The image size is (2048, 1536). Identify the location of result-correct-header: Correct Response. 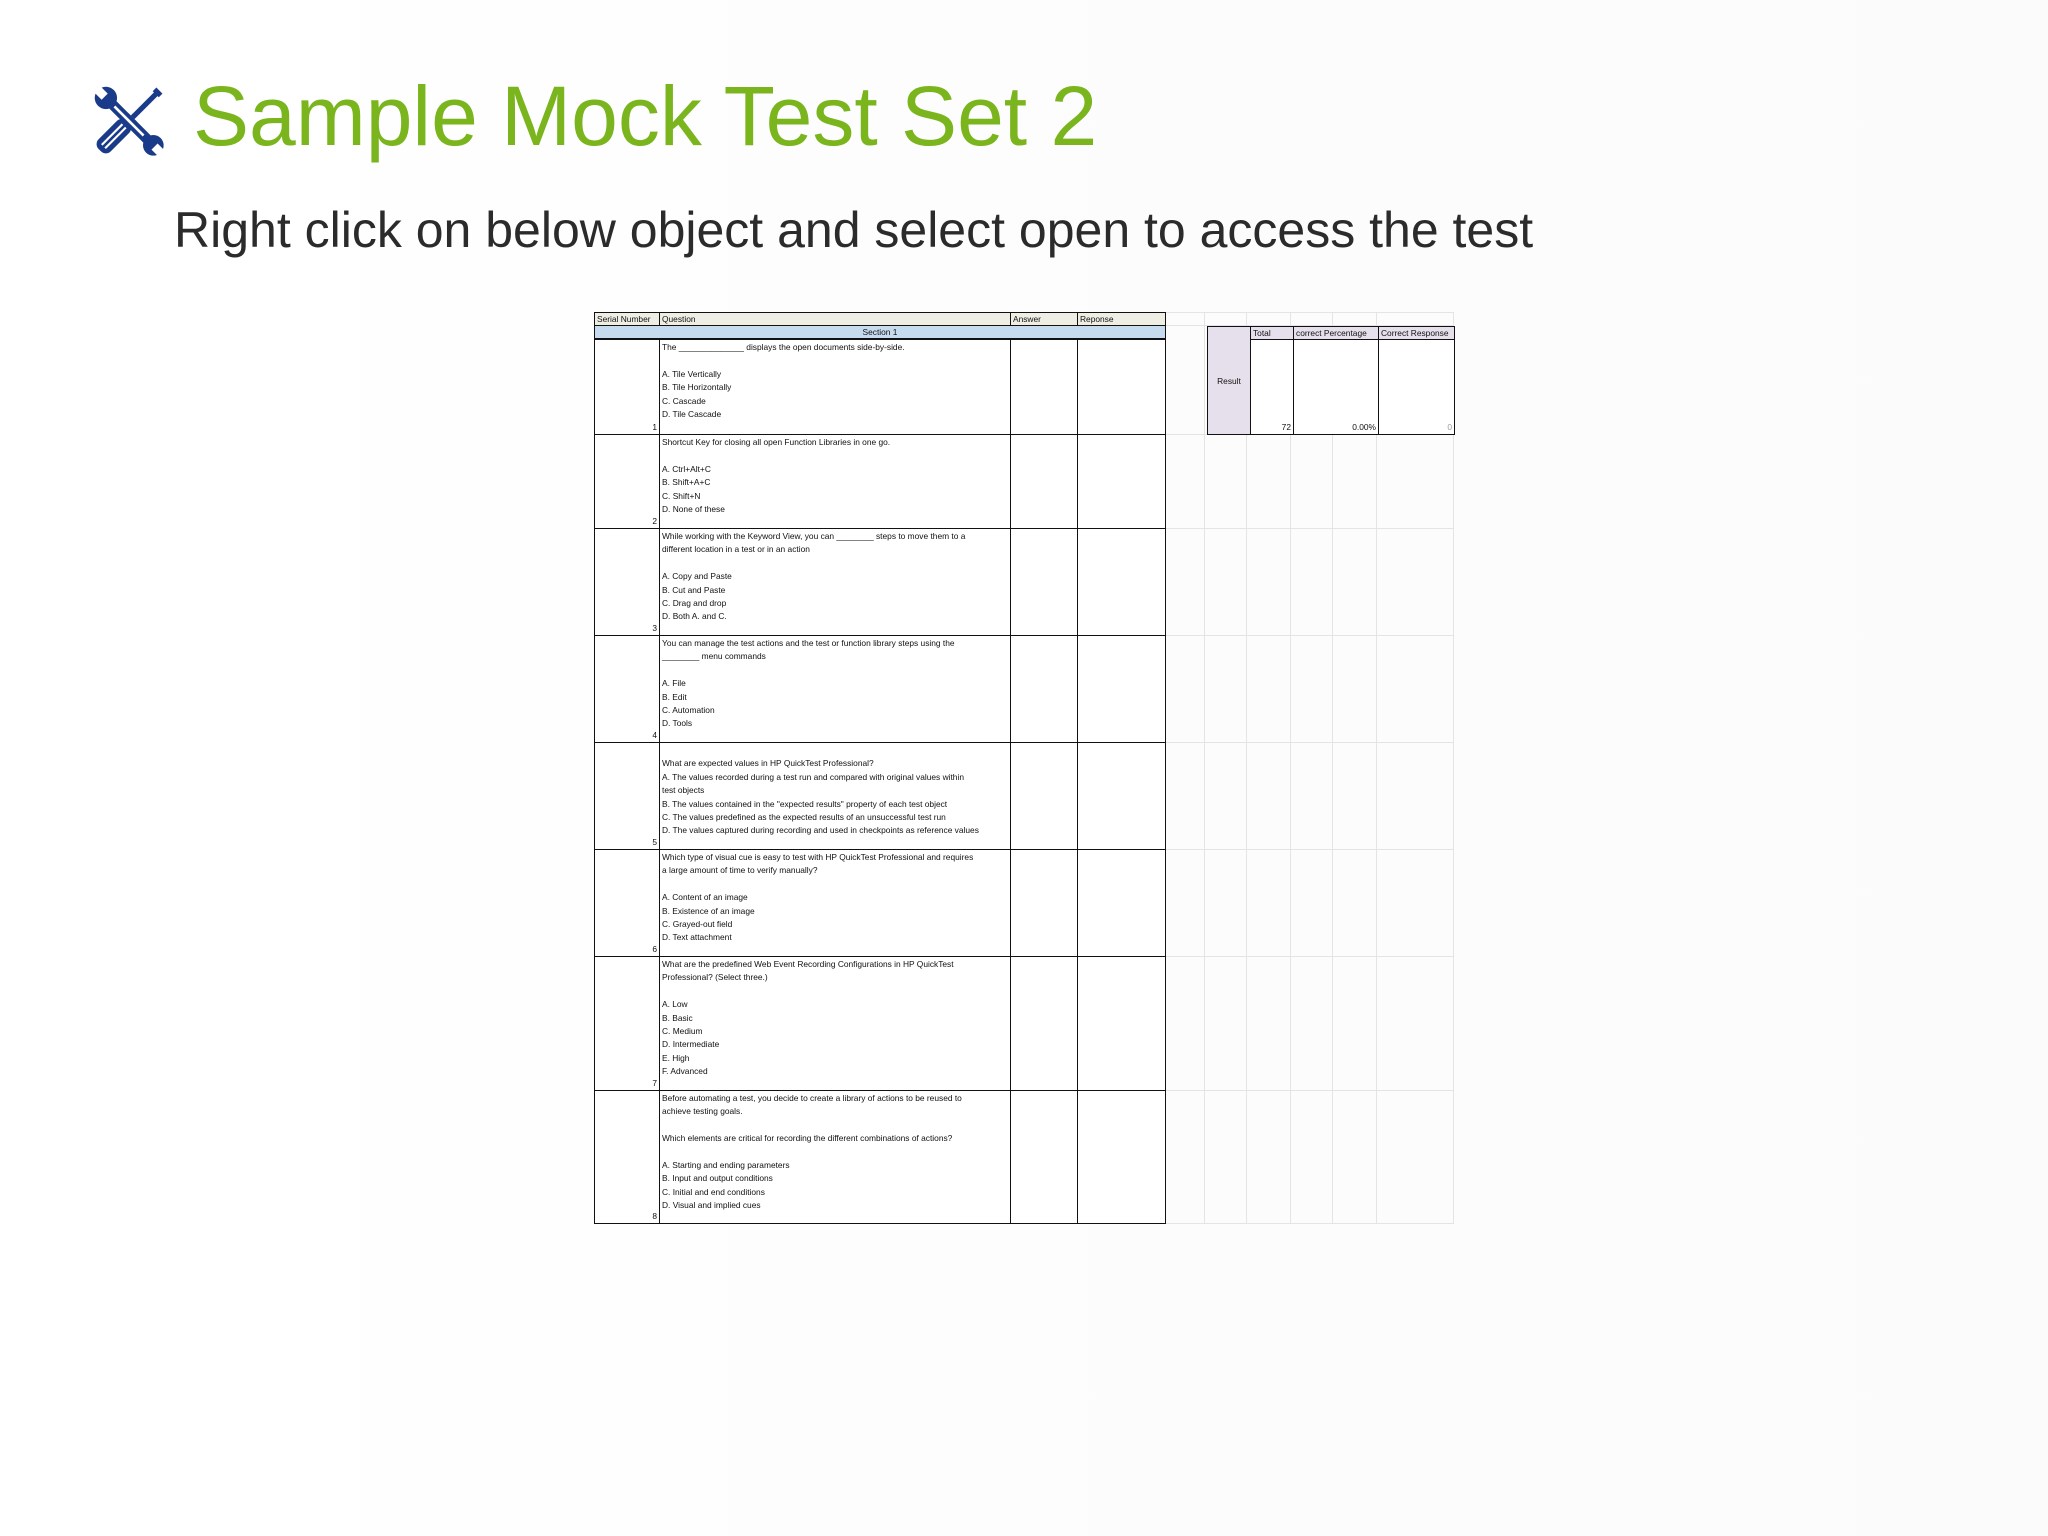
(1416, 333).